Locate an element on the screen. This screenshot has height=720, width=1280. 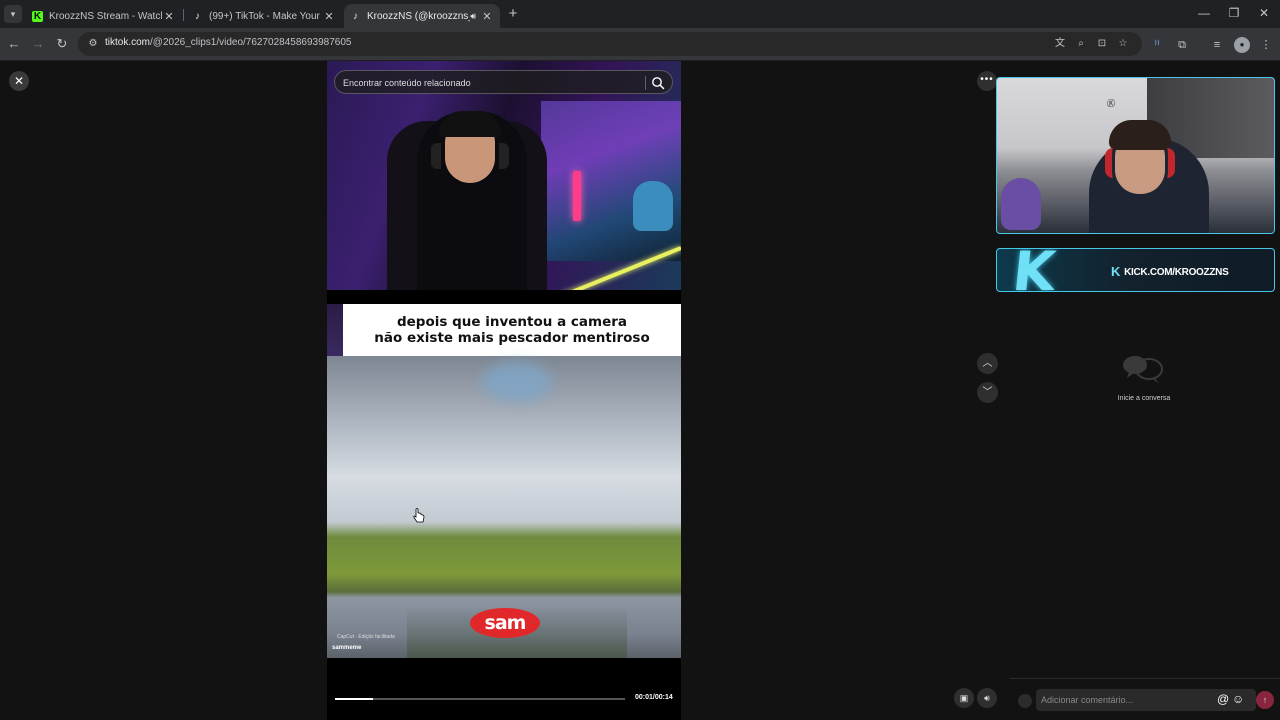
tab-kick-stream: K KroozzNS Stream - Watch Live o ✕ is located at coordinates (104, 16).